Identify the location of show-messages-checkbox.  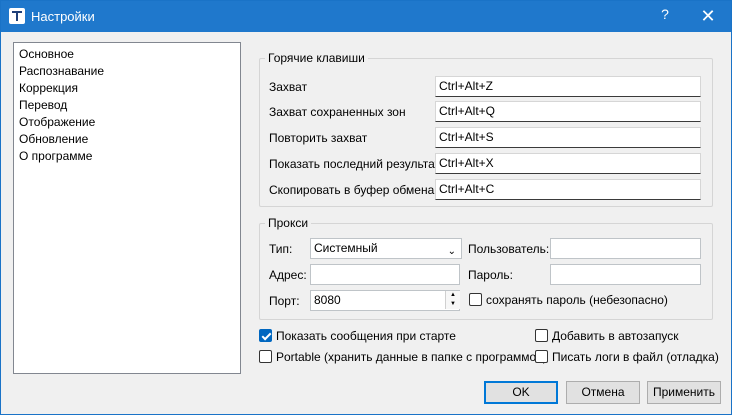
(265, 335).